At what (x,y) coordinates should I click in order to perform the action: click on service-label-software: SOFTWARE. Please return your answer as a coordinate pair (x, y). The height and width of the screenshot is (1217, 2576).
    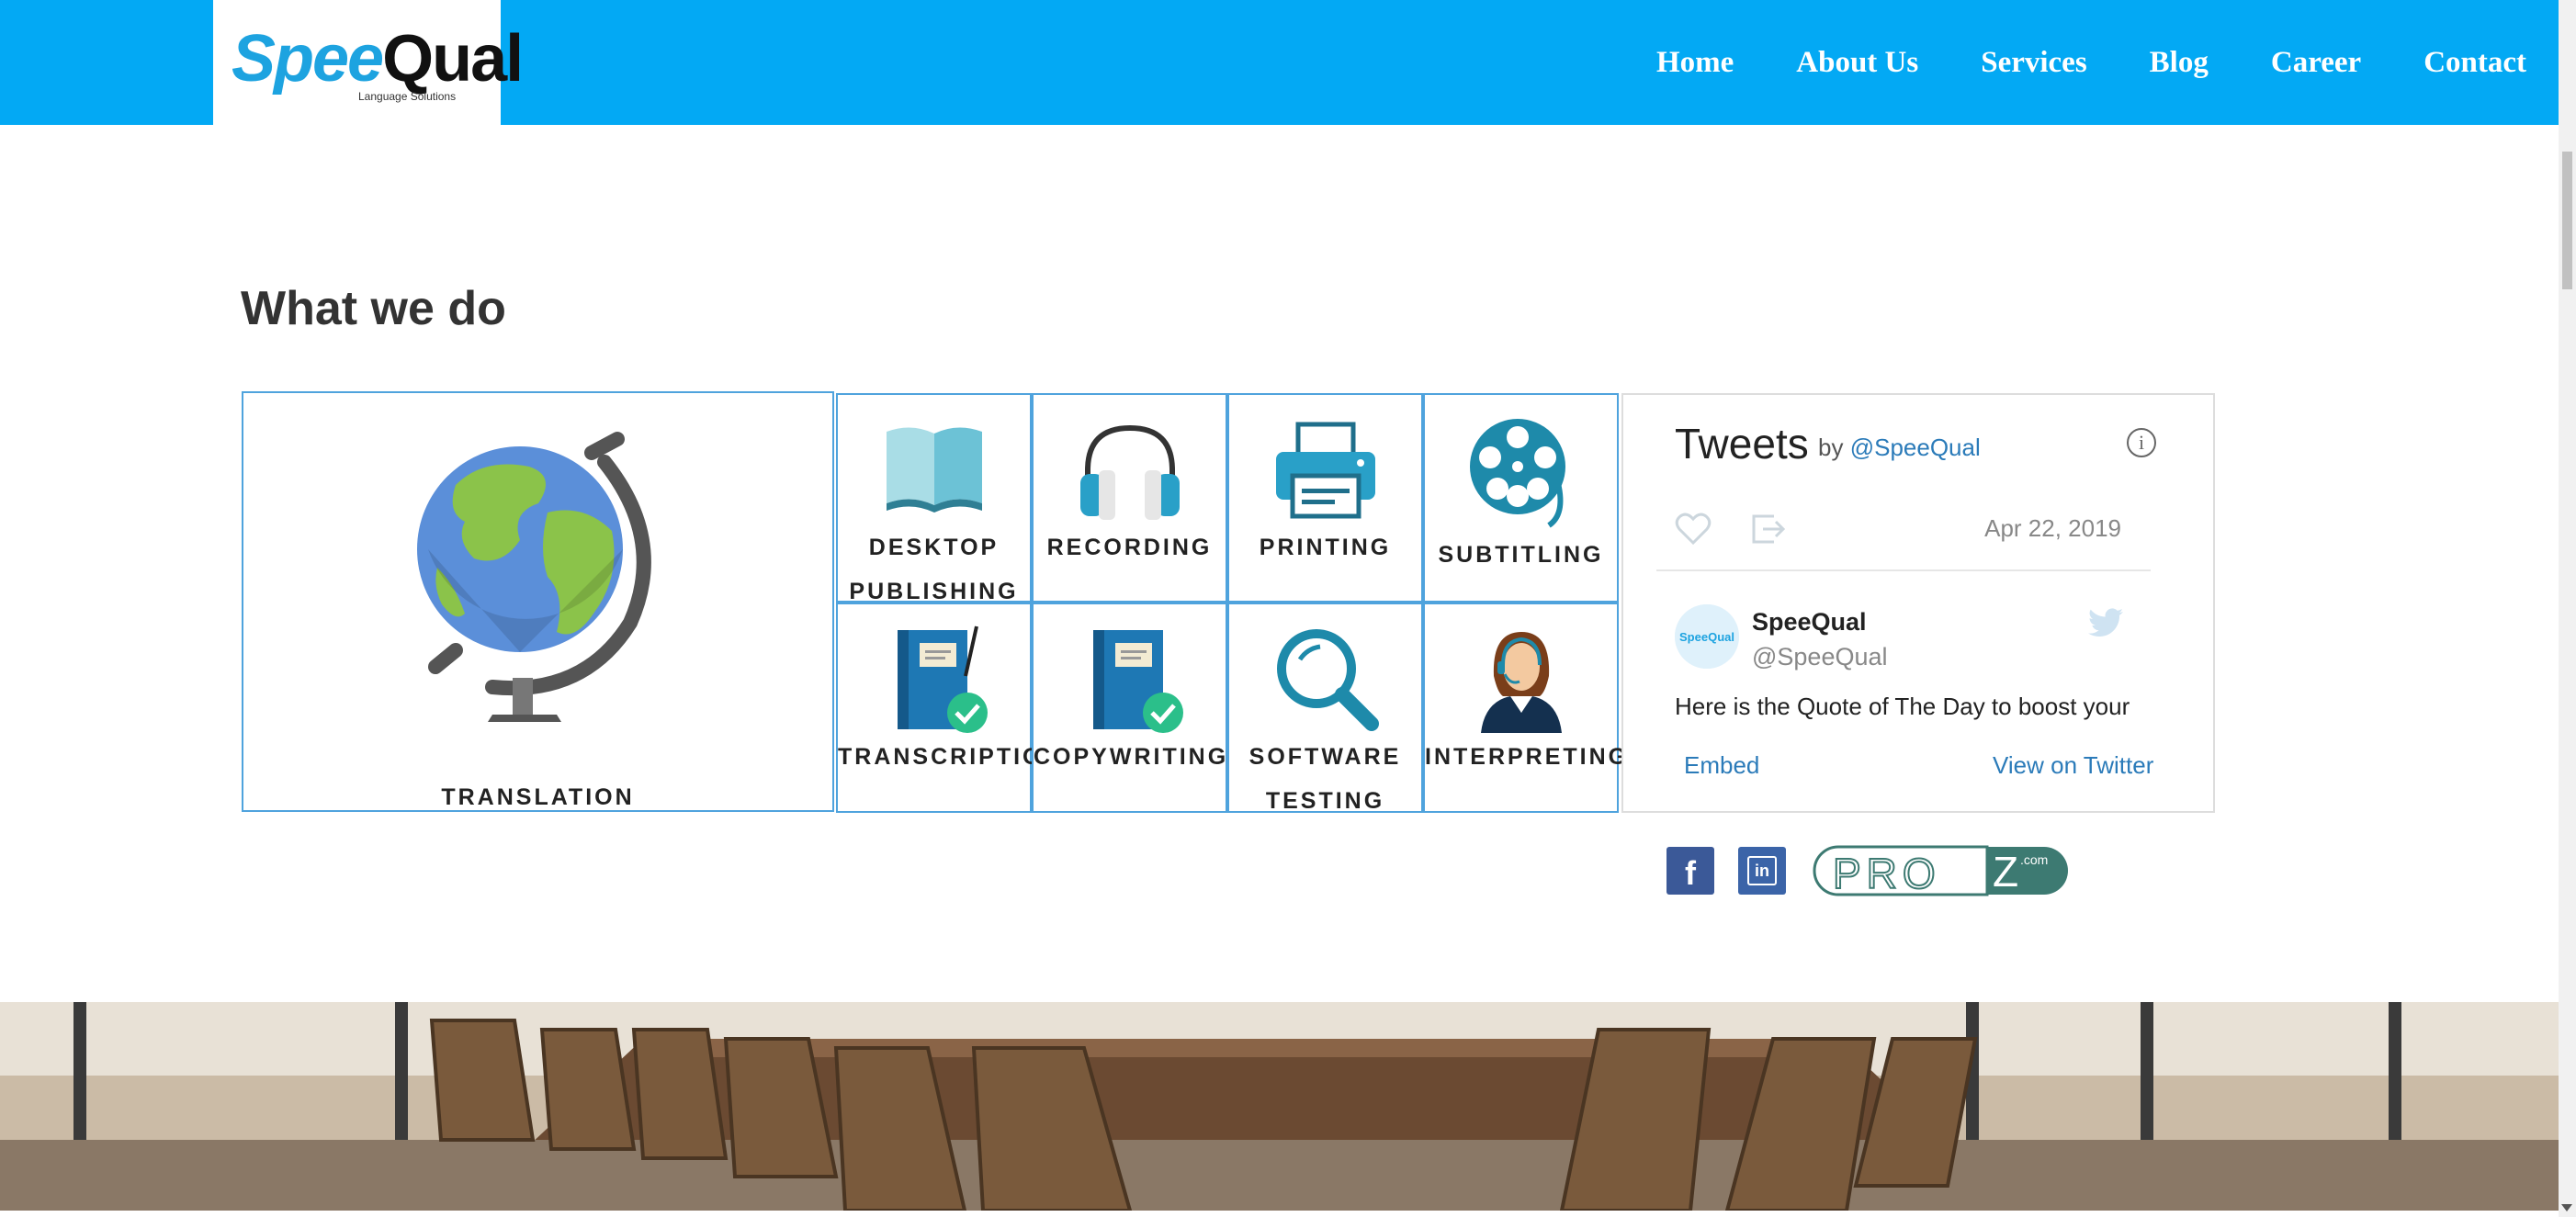
    Looking at the image, I should click on (1325, 757).